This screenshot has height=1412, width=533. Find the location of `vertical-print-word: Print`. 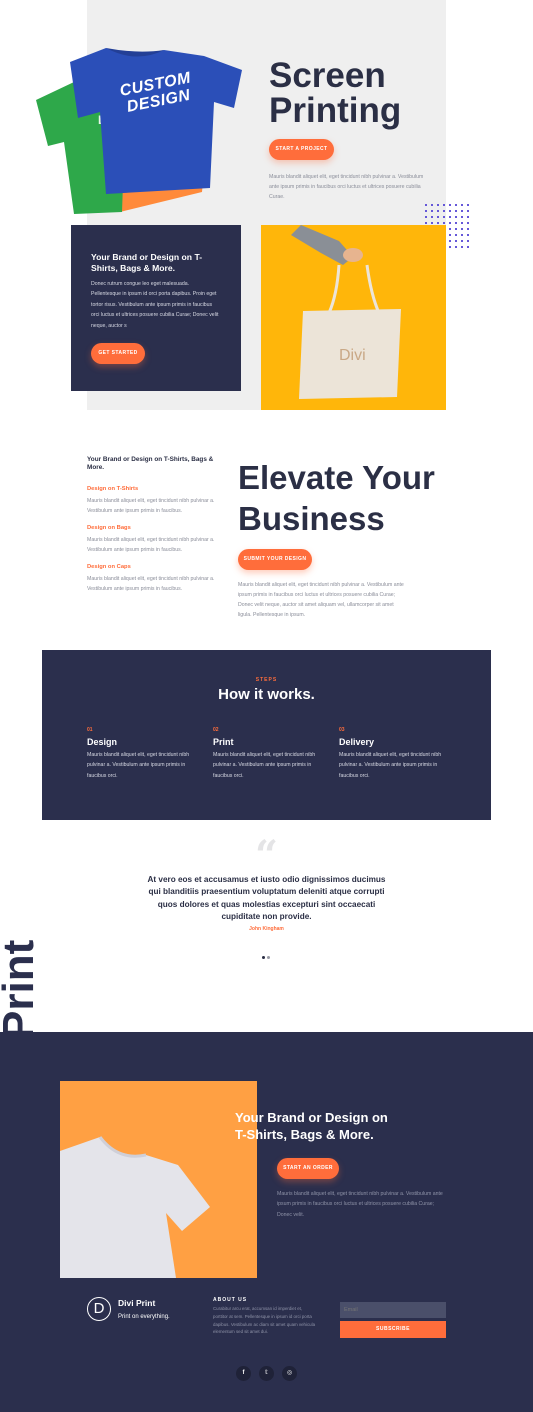

vertical-print-word: Print is located at coordinates (21, 989).